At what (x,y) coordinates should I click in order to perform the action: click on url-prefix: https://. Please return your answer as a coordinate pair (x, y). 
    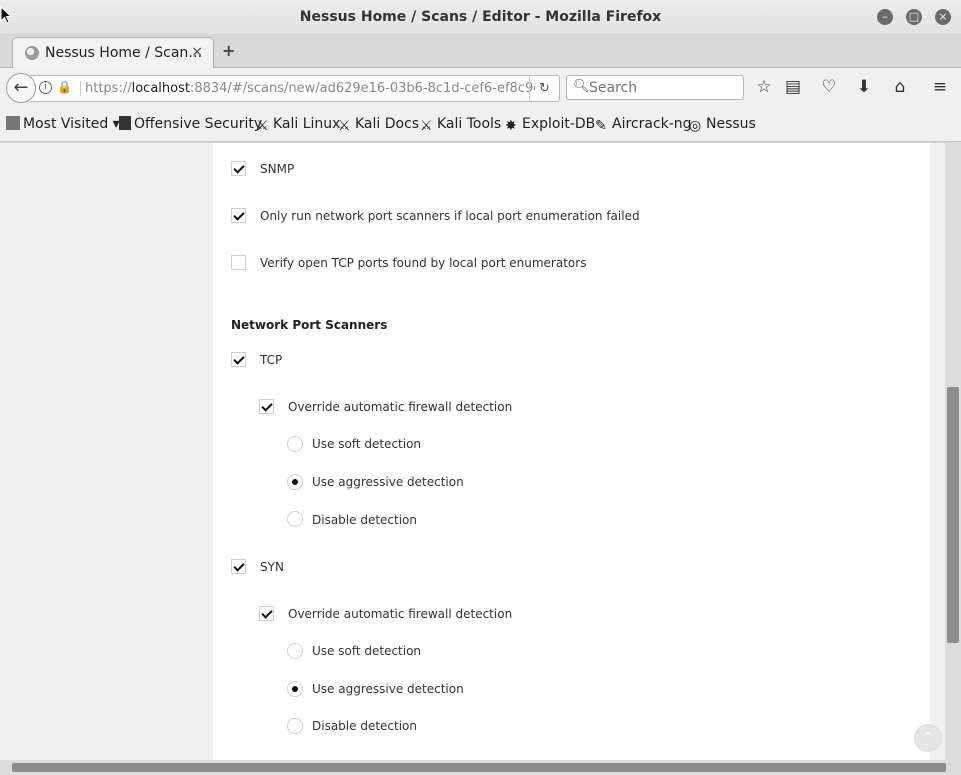
    Looking at the image, I should click on (108, 88).